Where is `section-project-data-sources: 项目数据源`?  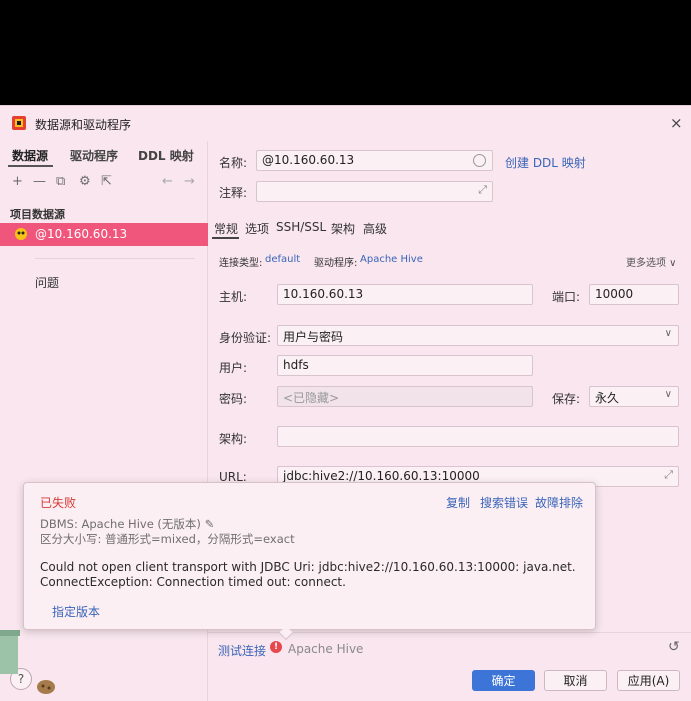 section-project-data-sources: 项目数据源 is located at coordinates (37, 214).